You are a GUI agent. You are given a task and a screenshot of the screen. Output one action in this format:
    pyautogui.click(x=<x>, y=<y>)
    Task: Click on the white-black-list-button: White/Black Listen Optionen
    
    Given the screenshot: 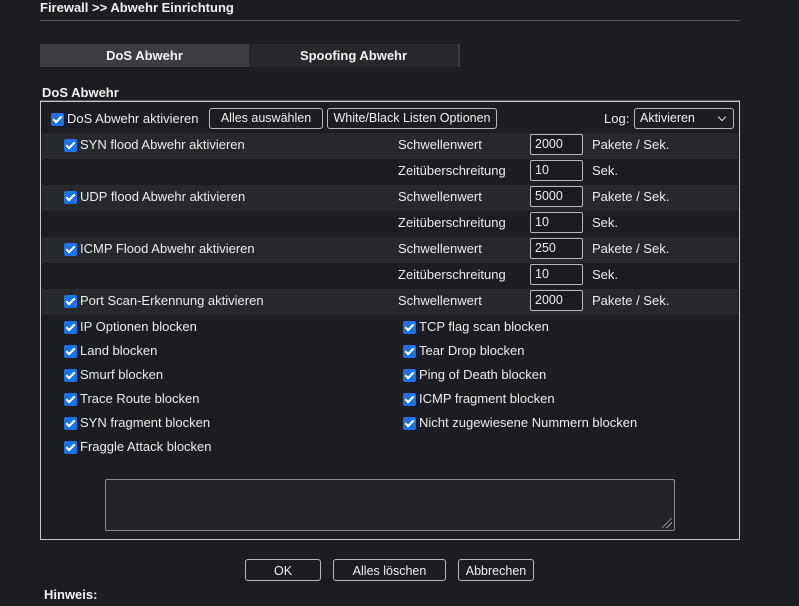 What is the action you would take?
    pyautogui.click(x=412, y=118)
    